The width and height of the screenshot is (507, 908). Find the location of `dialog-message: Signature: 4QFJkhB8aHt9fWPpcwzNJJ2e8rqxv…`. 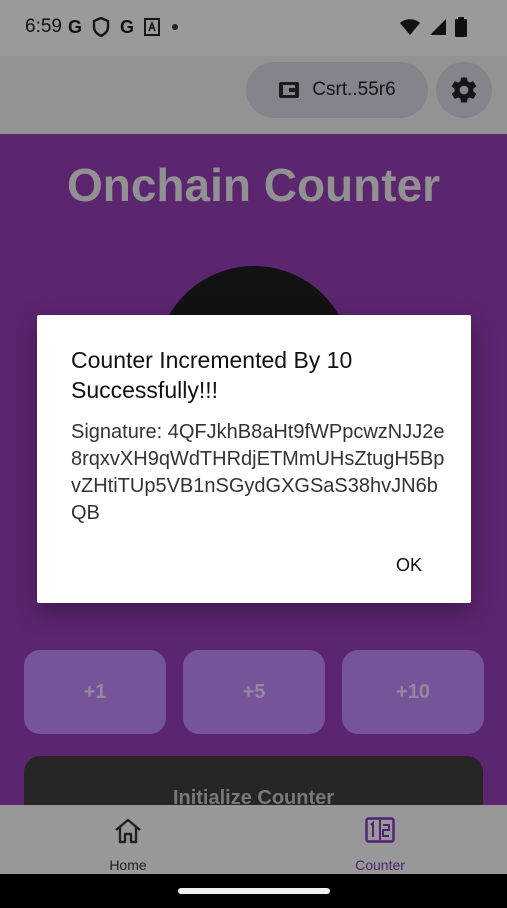

dialog-message: Signature: 4QFJkhB8aHt9fWPpcwzNJJ2e8rqxv… is located at coordinates (258, 472).